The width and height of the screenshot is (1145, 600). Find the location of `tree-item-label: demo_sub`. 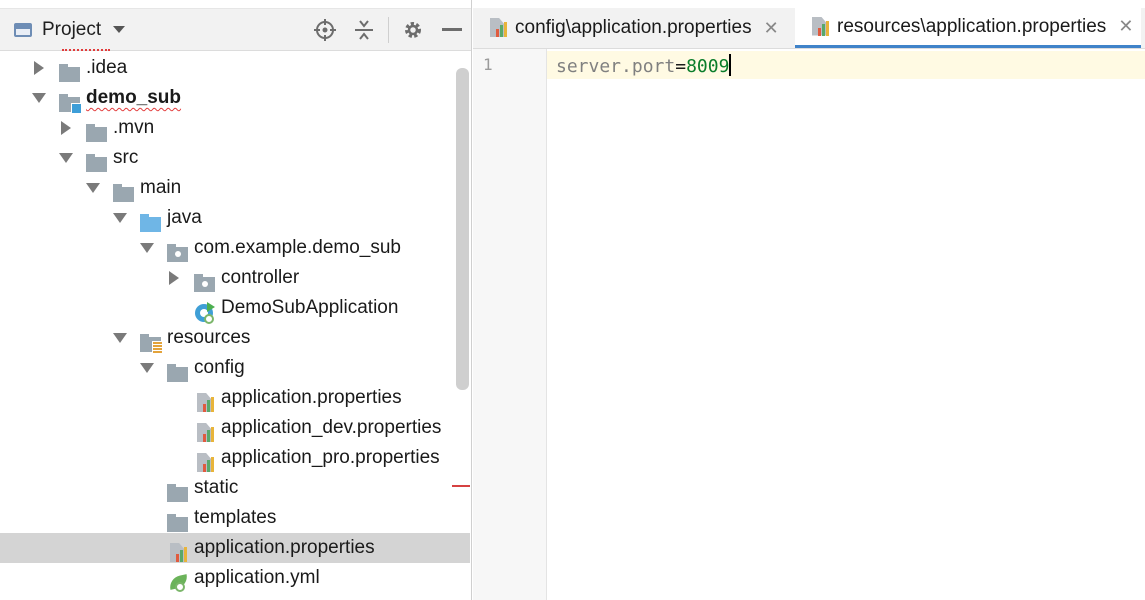

tree-item-label: demo_sub is located at coordinates (134, 97).